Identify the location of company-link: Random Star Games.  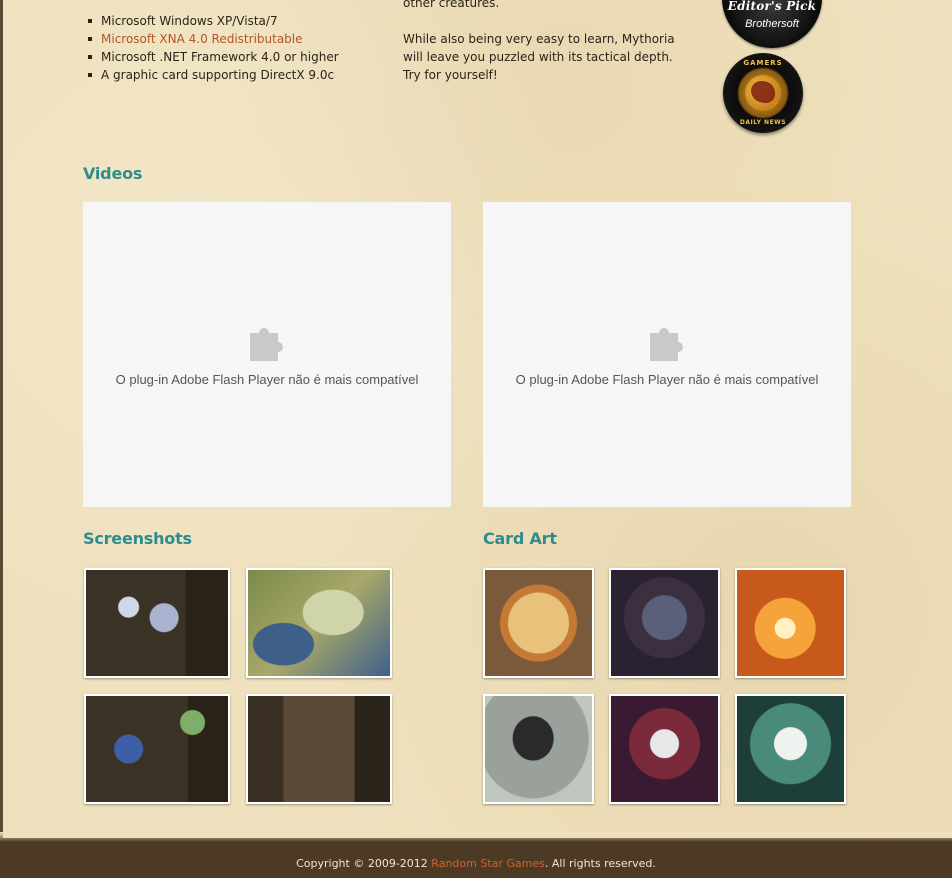
(488, 863).